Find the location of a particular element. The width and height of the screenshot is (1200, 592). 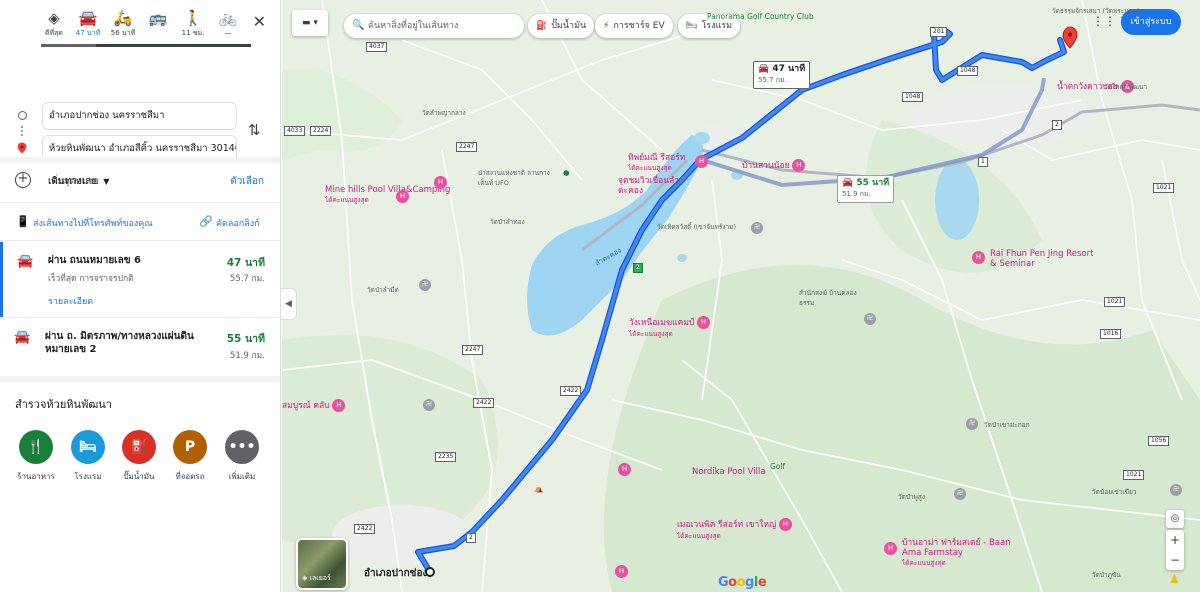

mode-transit: 🚌 is located at coordinates (158, 18).